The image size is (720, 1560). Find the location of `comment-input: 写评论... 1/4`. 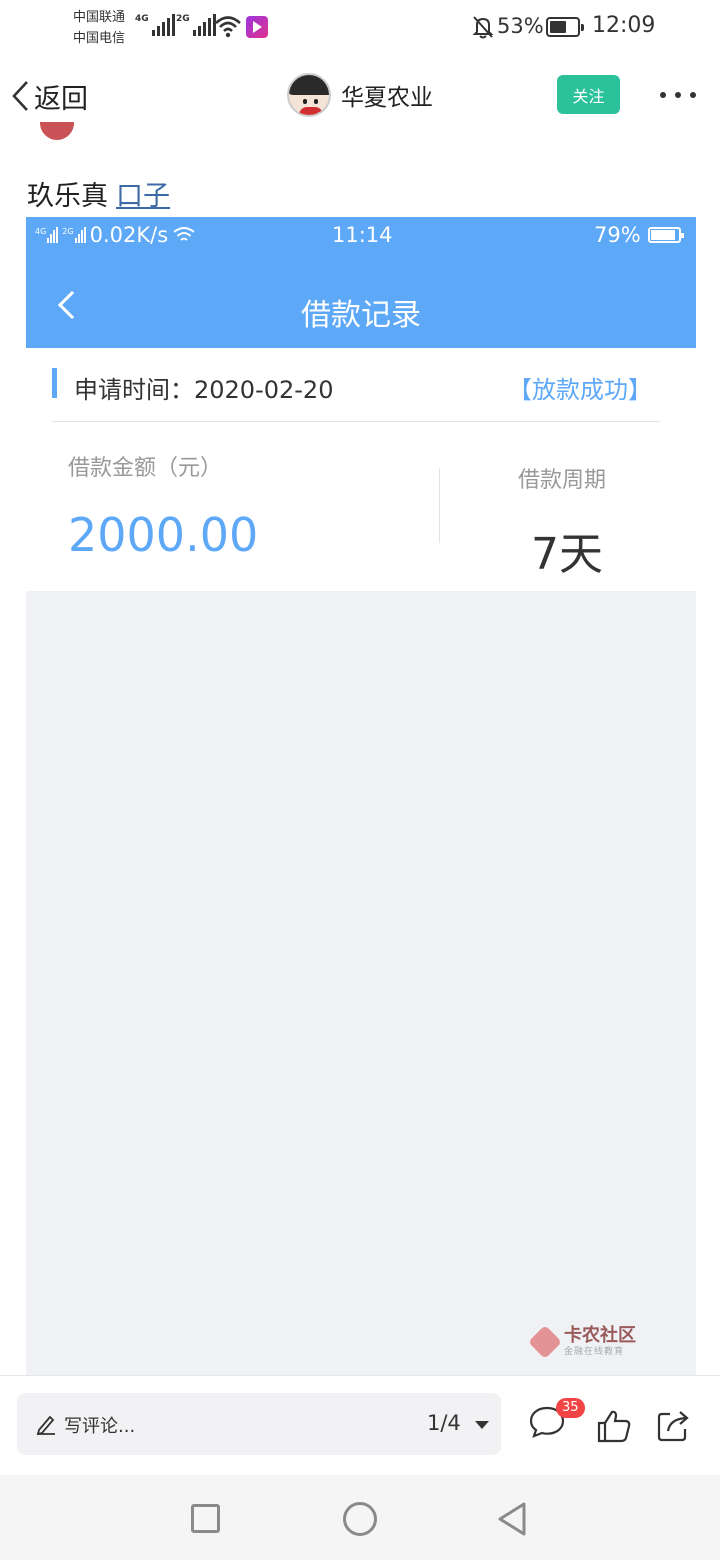

comment-input: 写评论... 1/4 is located at coordinates (259, 1424).